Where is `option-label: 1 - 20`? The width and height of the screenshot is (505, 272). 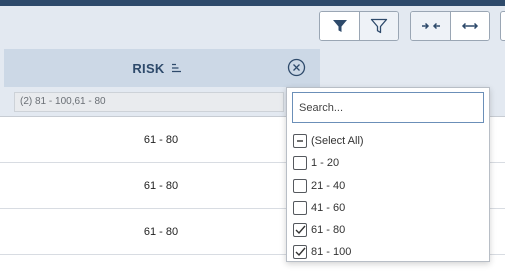 option-label: 1 - 20 is located at coordinates (325, 163).